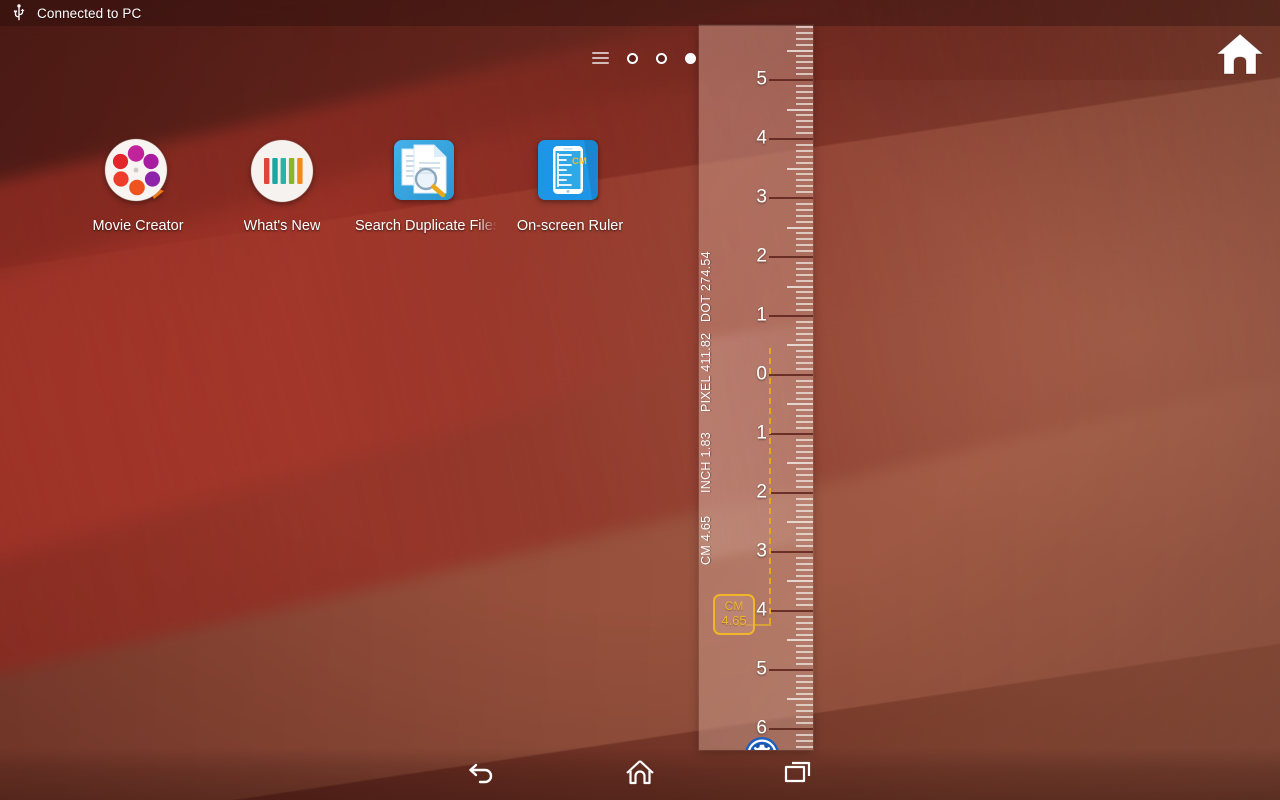  What do you see at coordinates (761, 492) in the screenshot?
I see `ruler-number: 2` at bounding box center [761, 492].